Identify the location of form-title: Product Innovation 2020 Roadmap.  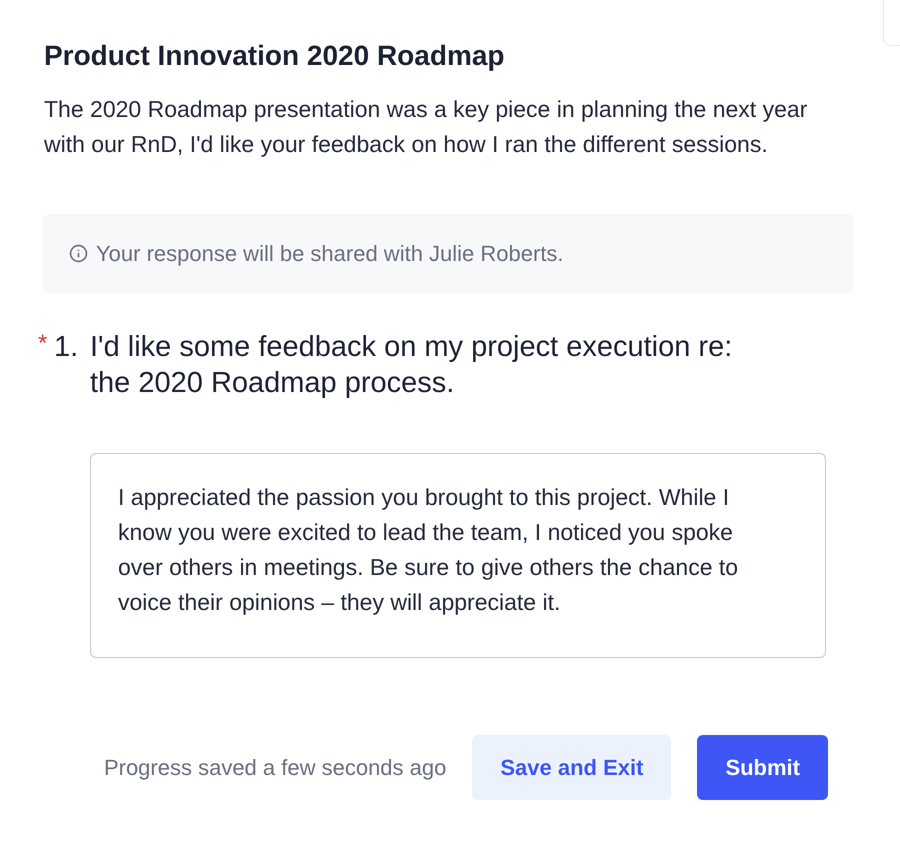
(274, 56).